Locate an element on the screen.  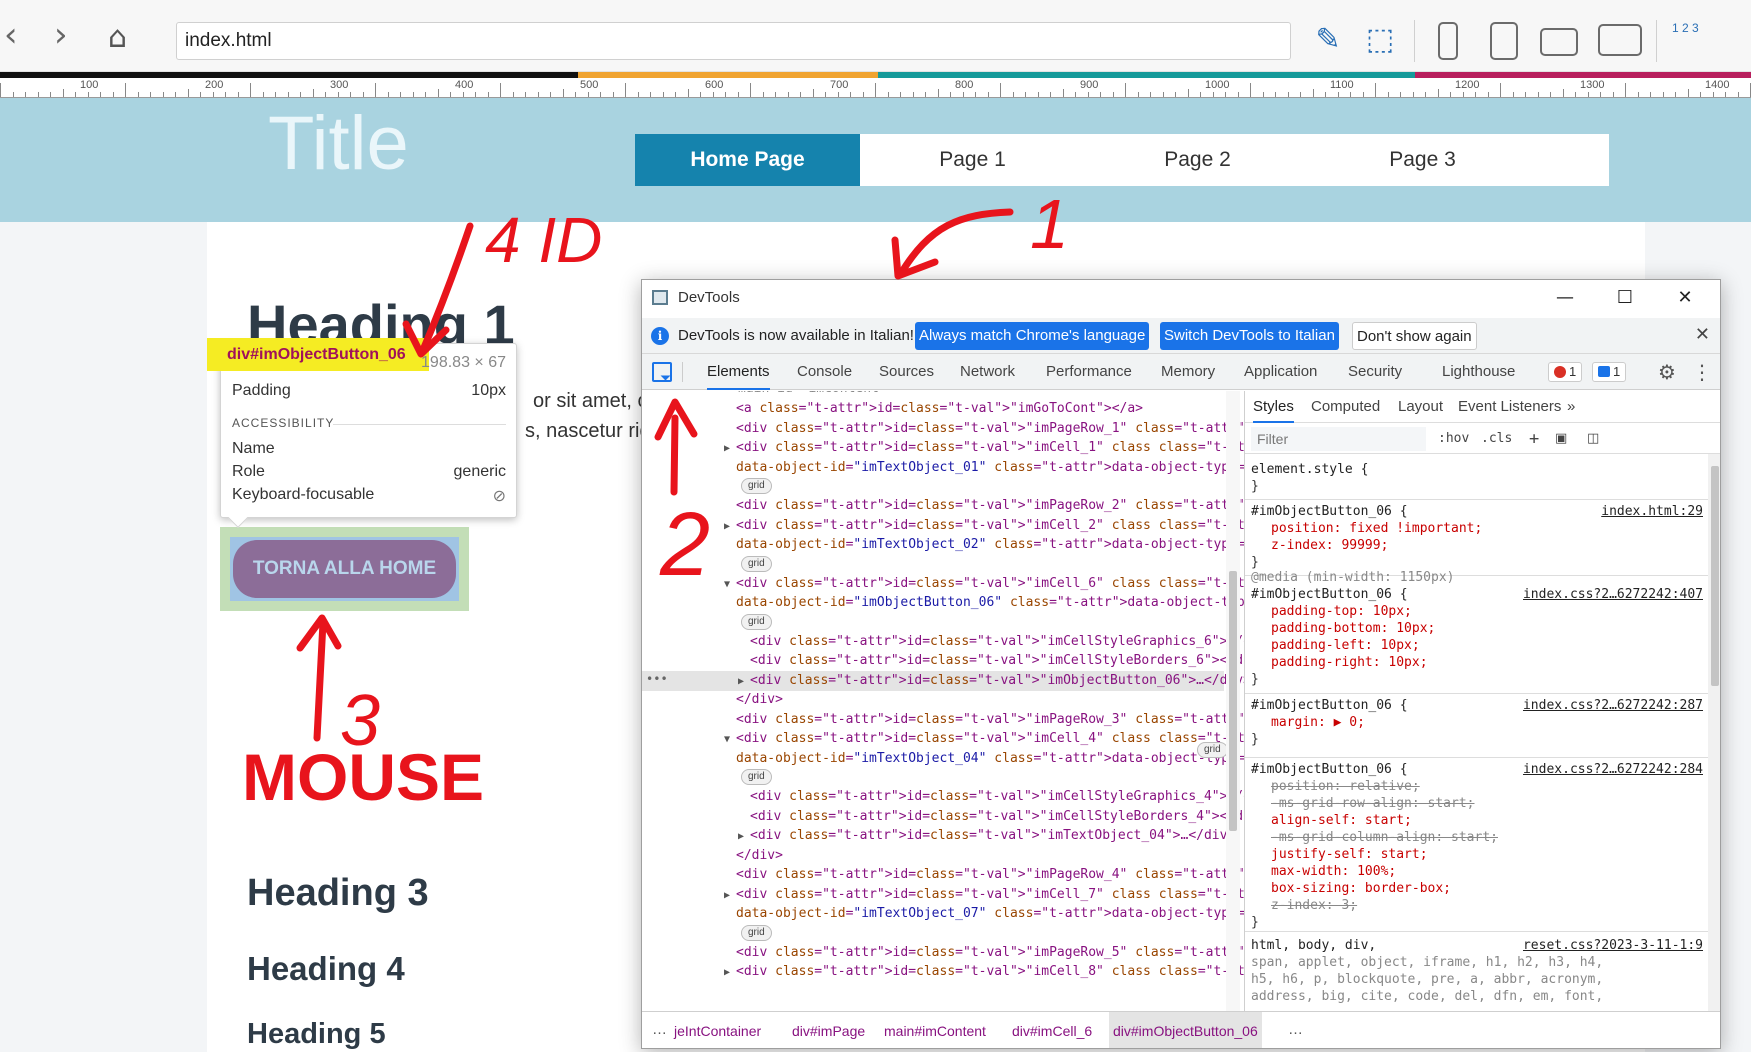
breadcrumb-item: div#imCell_6 is located at coordinates (1052, 1030).